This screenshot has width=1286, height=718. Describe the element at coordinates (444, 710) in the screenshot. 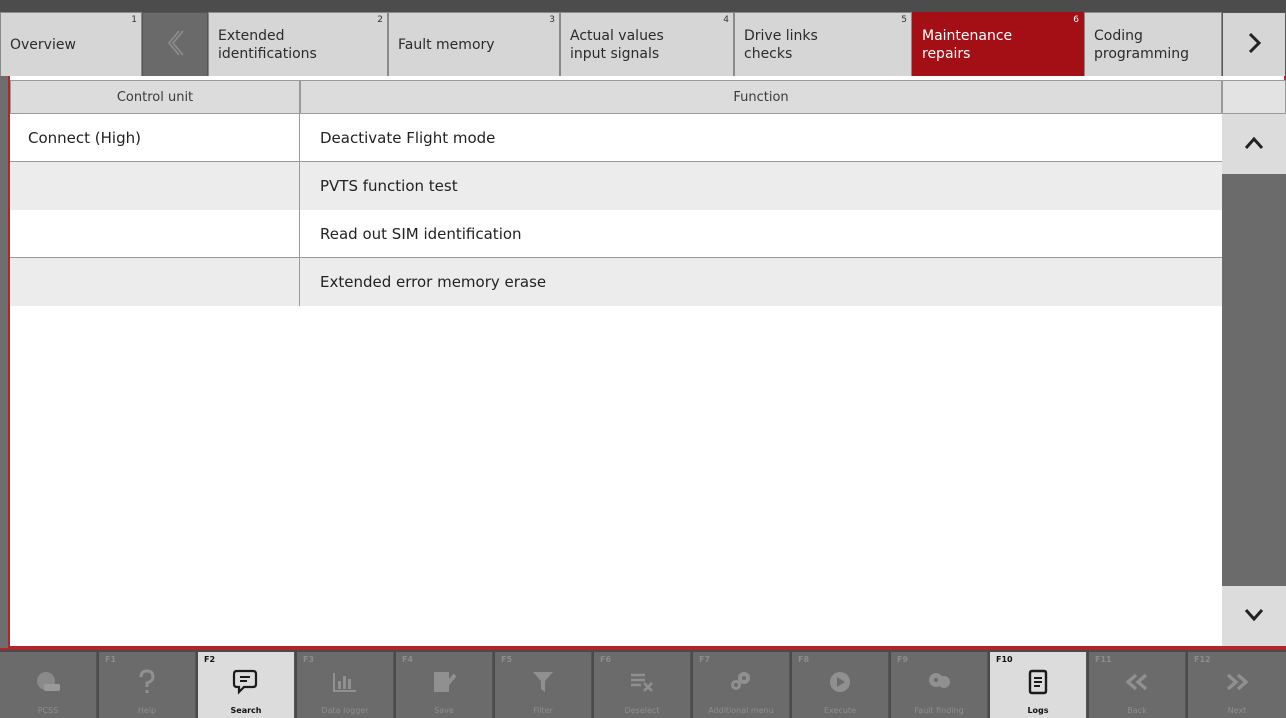

I see `function-button-label: Save` at that location.